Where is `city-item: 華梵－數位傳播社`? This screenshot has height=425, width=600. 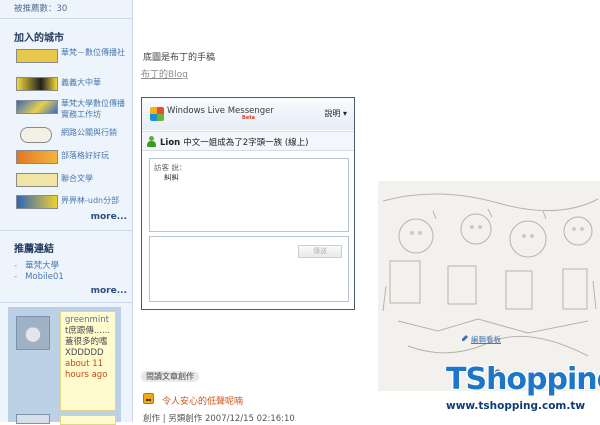
city-item: 華梵－數位傳播社 is located at coordinates (72, 58).